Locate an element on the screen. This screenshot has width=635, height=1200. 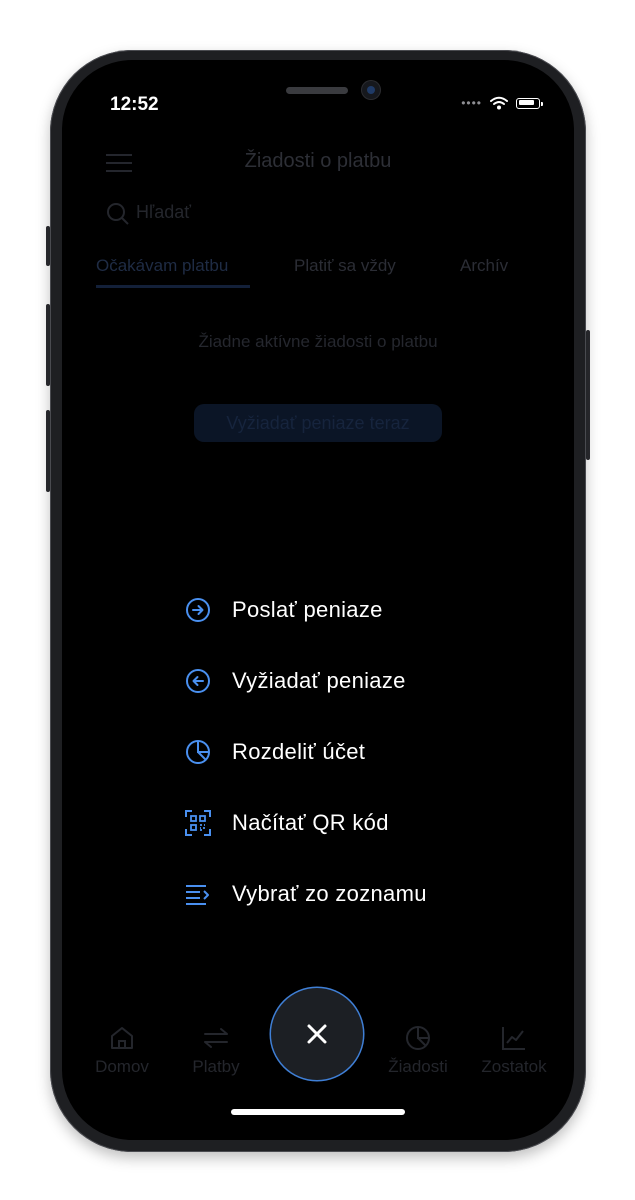
tab-to-pay: Platiť sa vždy is located at coordinates (345, 266).